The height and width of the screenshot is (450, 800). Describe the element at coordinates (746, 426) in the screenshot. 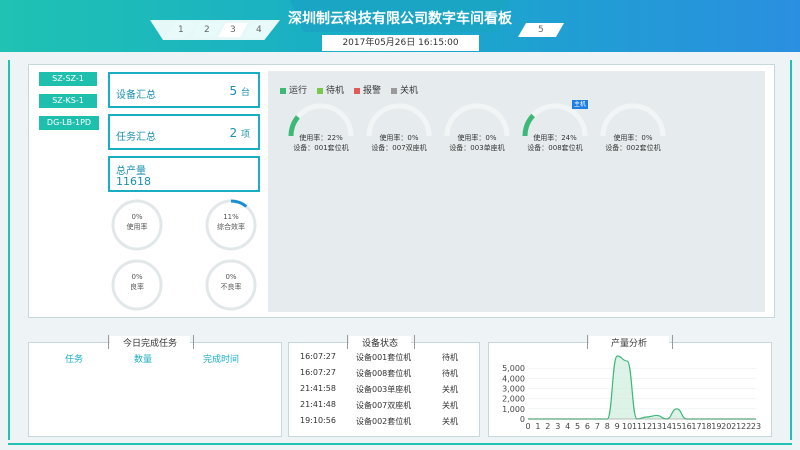

I see `chart-x-tick: 22` at that location.